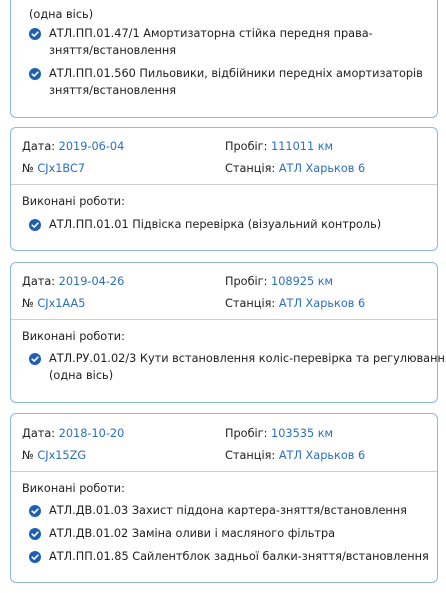 The height and width of the screenshot is (593, 446). What do you see at coordinates (91, 433) in the screenshot?
I see `date-value: 2018-10-20` at bounding box center [91, 433].